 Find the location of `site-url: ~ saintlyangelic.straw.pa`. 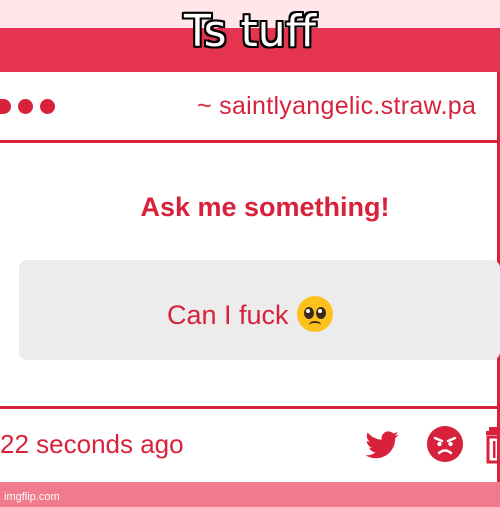

site-url: ~ saintlyangelic.straw.pa is located at coordinates (336, 106).